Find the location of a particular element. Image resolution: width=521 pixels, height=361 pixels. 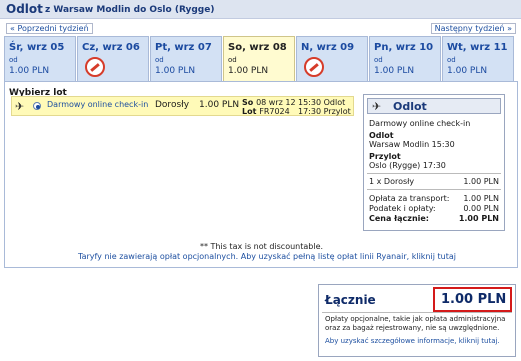

day-tab-wrz-10: Pn, wrz 10 od 1.00 PLN is located at coordinates (405, 58).